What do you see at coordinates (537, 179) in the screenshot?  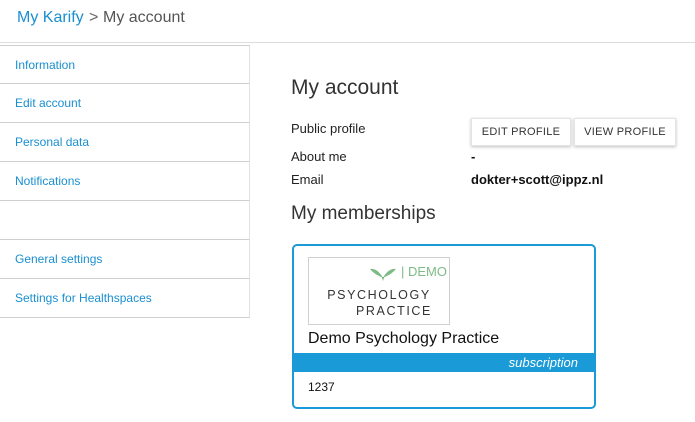 I see `email-value: dokter+scott@ippz.nl` at bounding box center [537, 179].